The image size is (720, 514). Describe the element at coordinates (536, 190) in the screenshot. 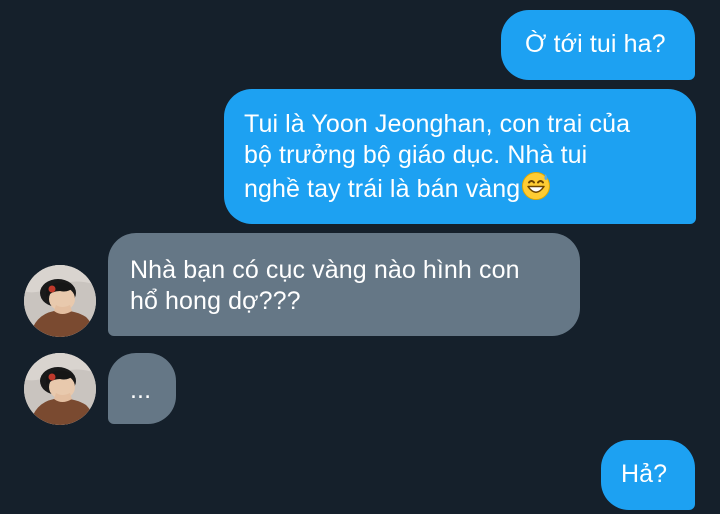

I see `grinning-face-with-sweat-icon` at that location.